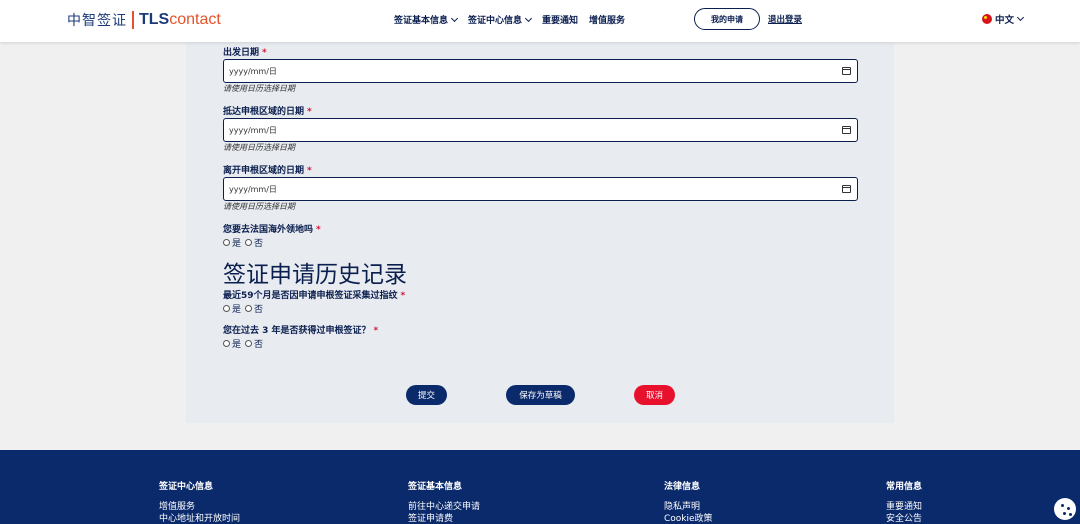 The image size is (1080, 524). What do you see at coordinates (195, 19) in the screenshot?
I see `logo-contact-text: contact` at bounding box center [195, 19].